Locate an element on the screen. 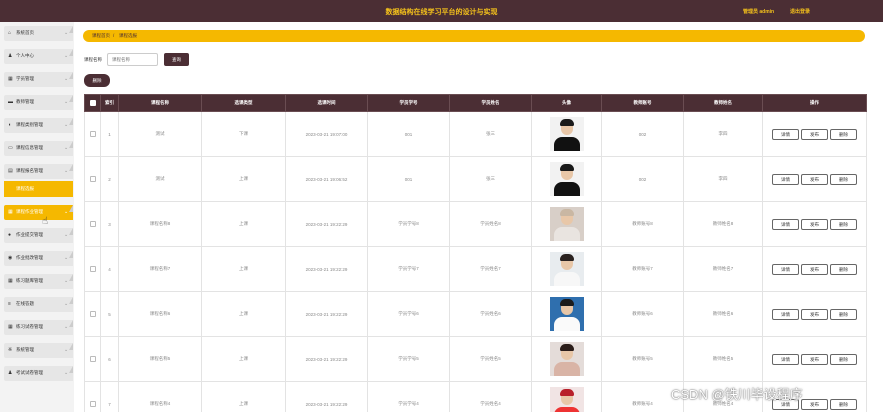 The width and height of the screenshot is (883, 412). sidebar-item: ▦ 练习试卷管理 ⌄ is located at coordinates (38, 327).